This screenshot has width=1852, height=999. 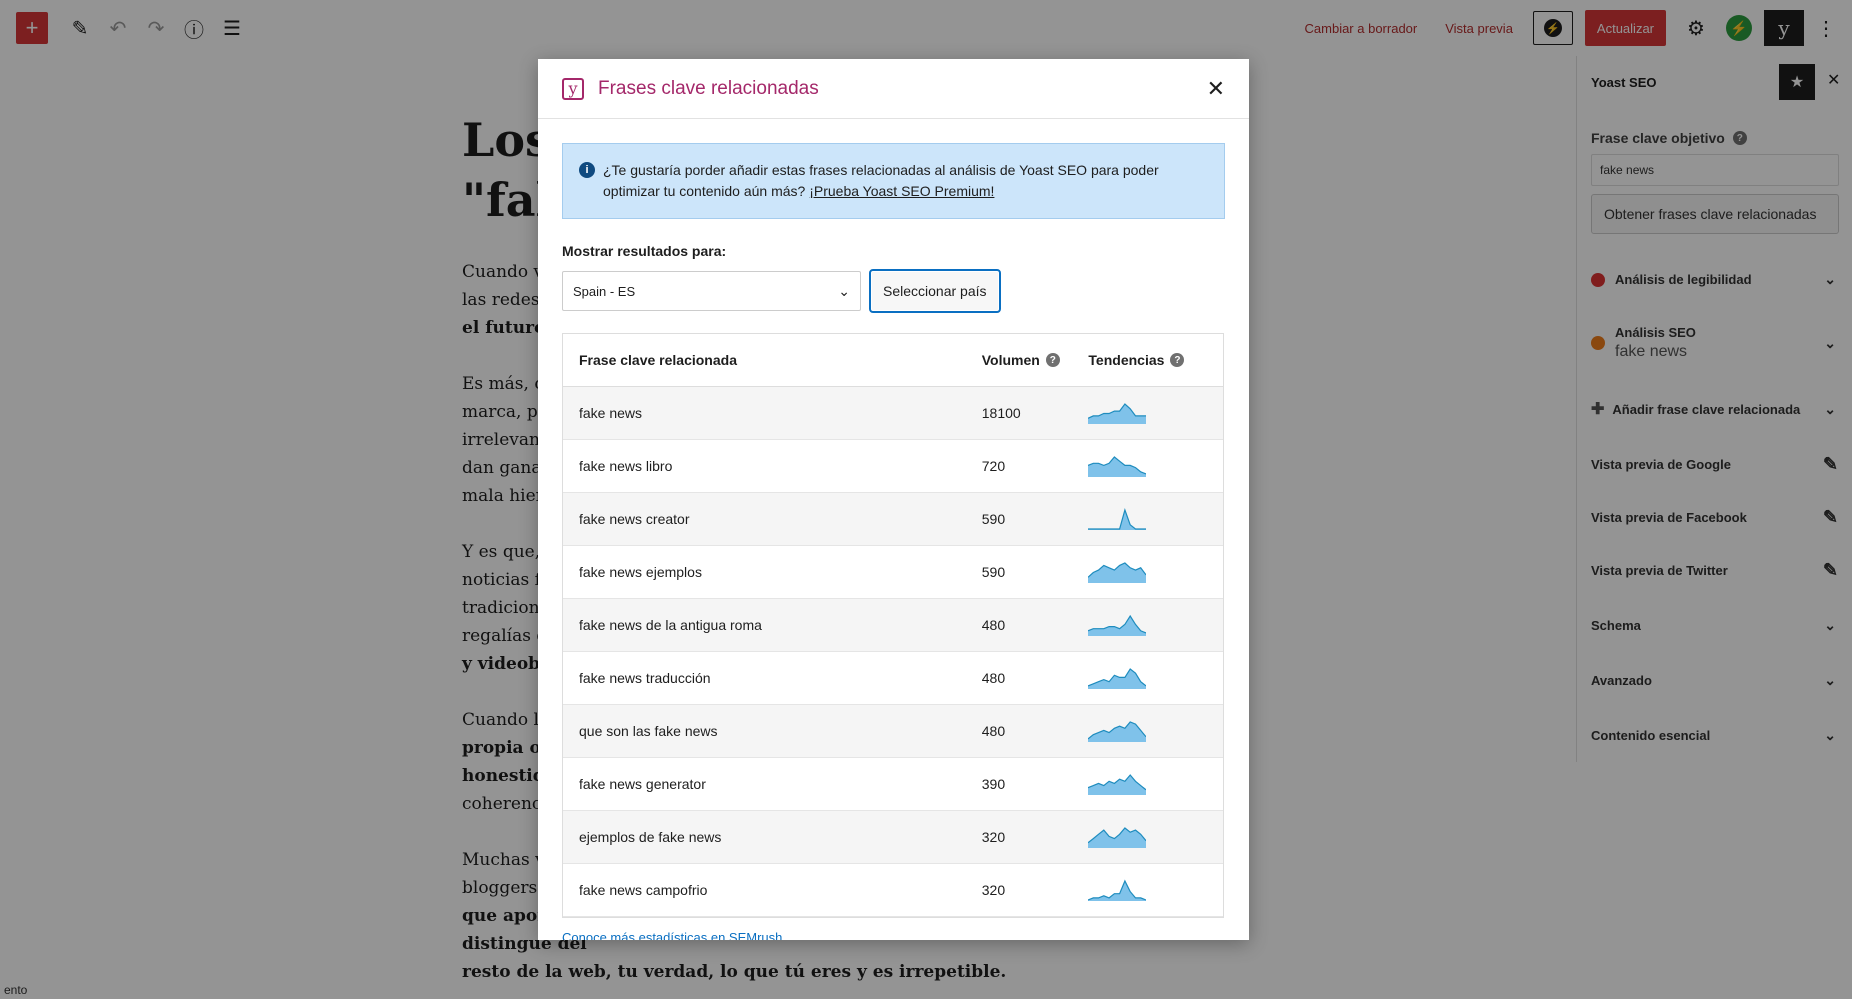 I want to click on modal-header: y Frases clave relacionadas ✕, so click(x=893, y=89).